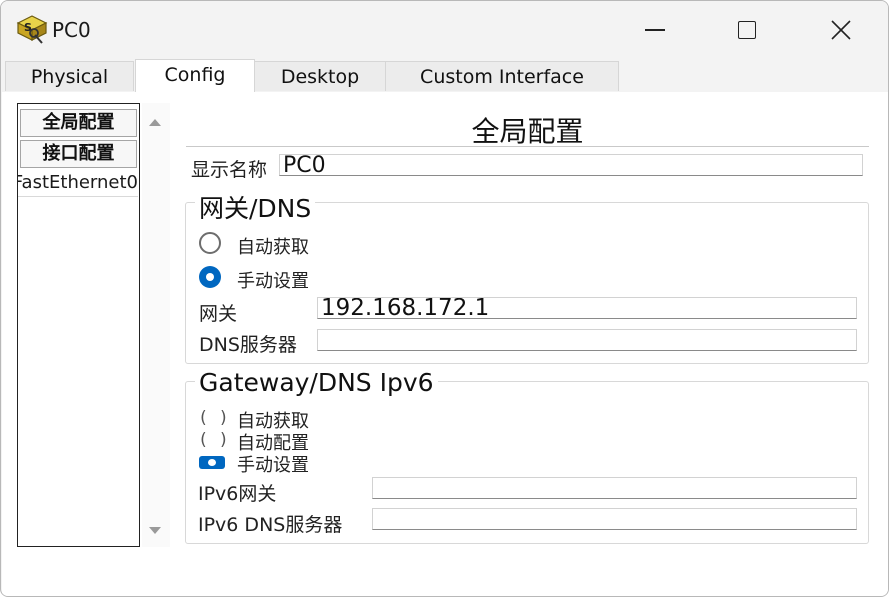 The image size is (889, 597). I want to click on dns-server-label: DNS服务器, so click(248, 345).